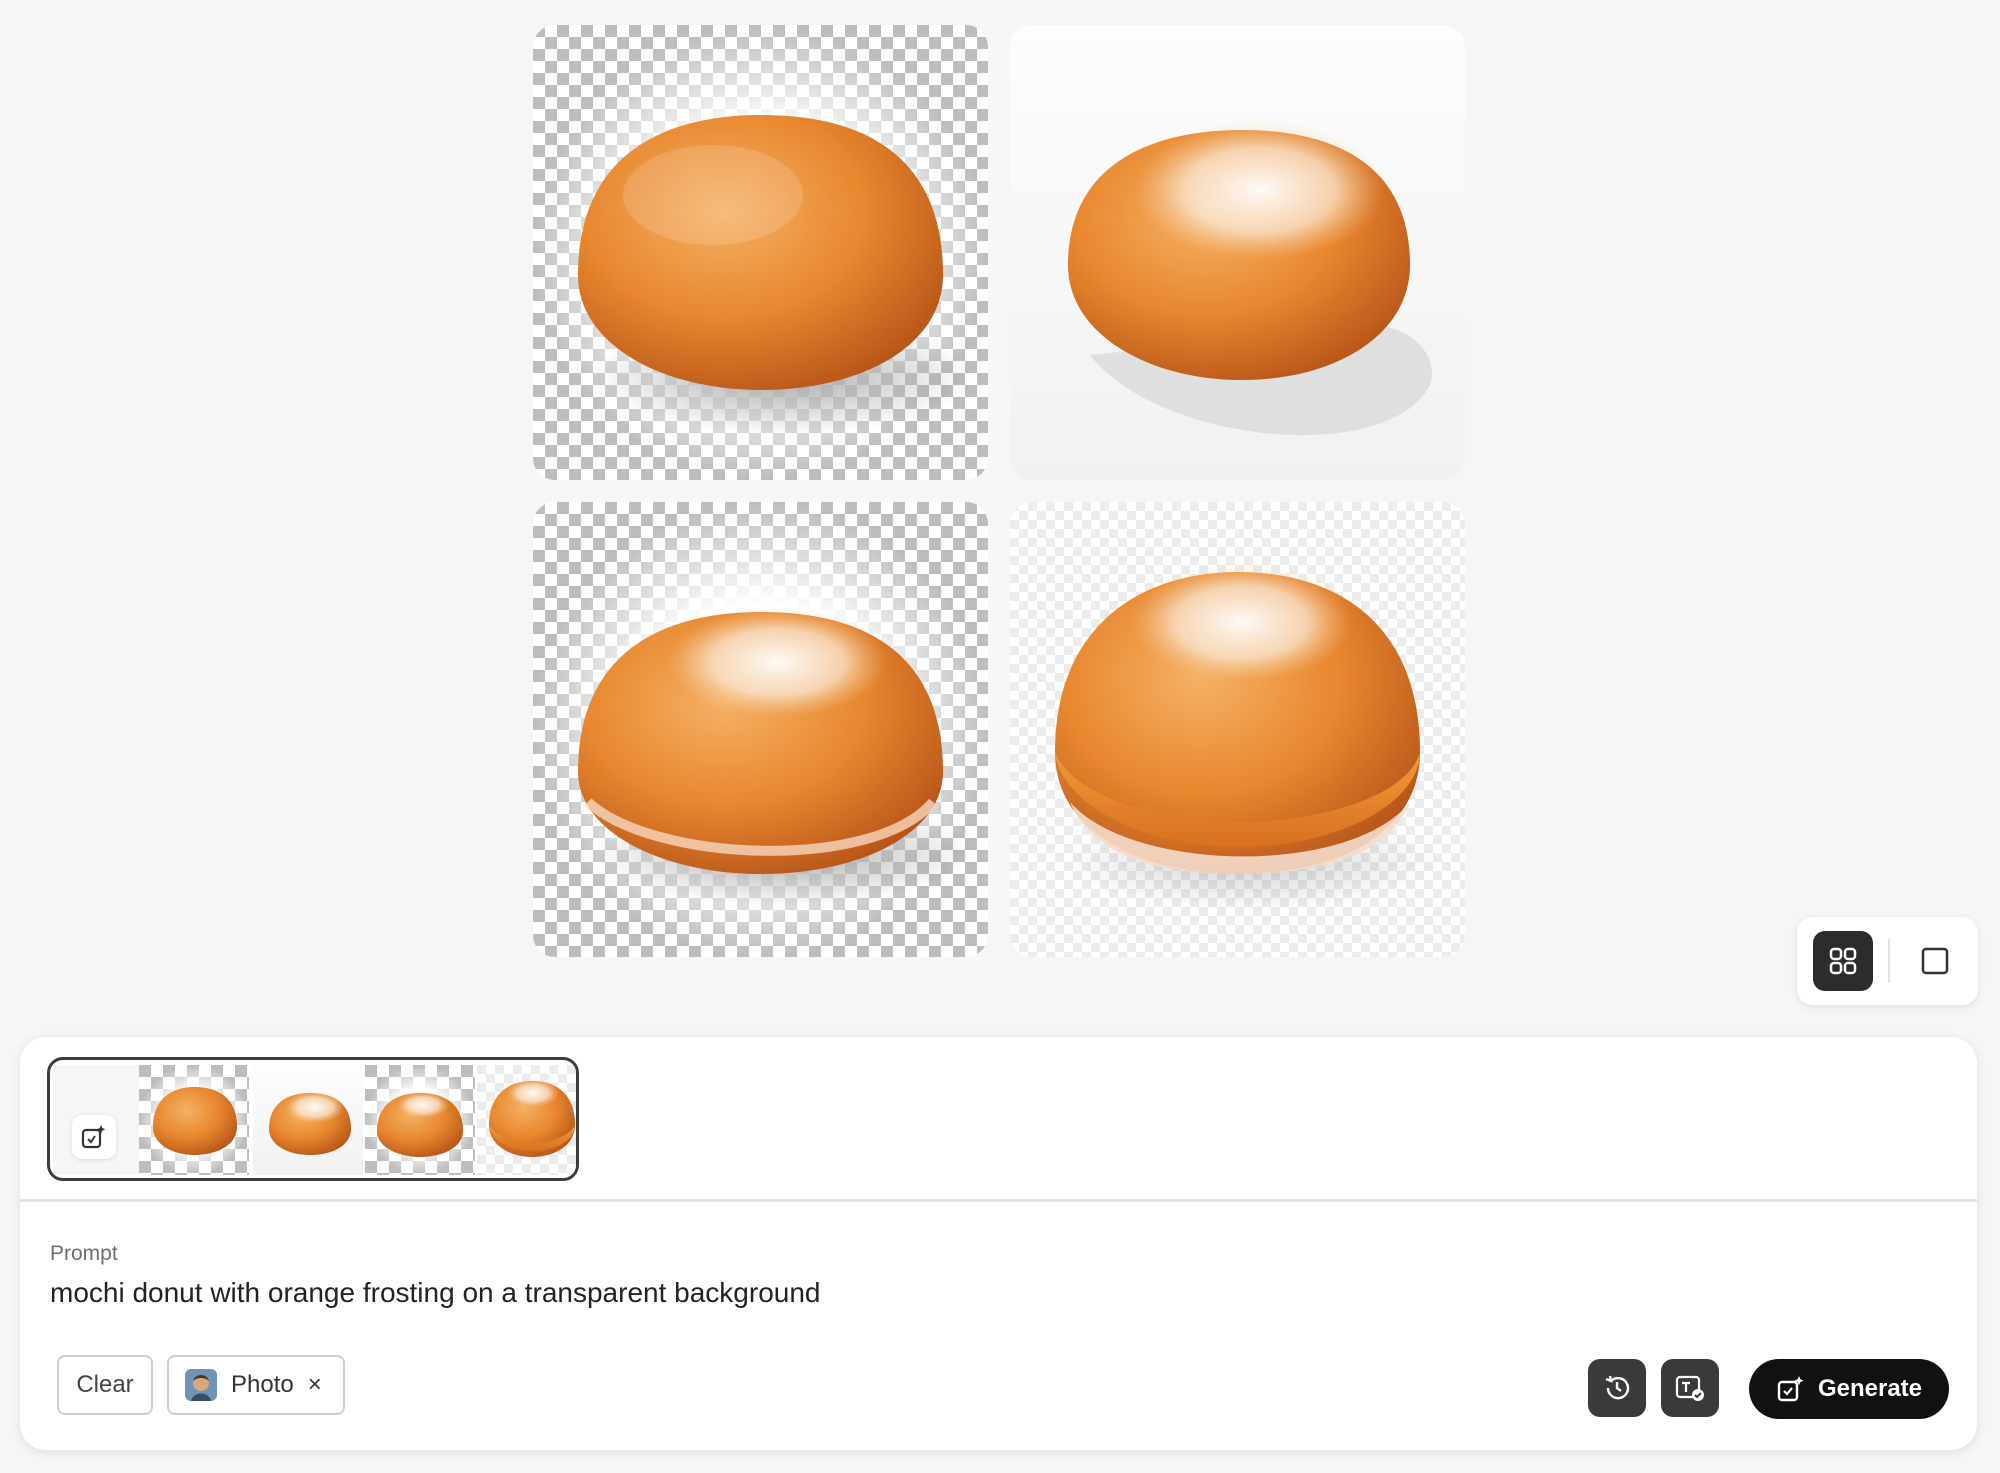 This screenshot has width=2000, height=1473. I want to click on mochi-donut-plain-thumbnail, so click(194, 1120).